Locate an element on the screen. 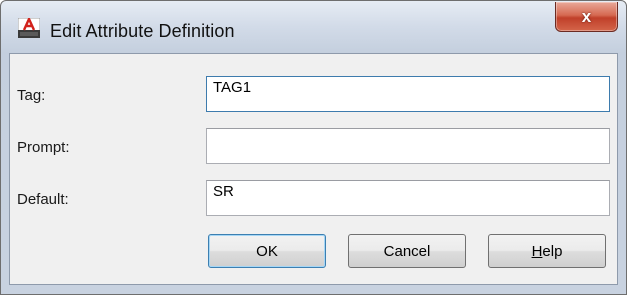  tag-label: Tag: is located at coordinates (31, 95).